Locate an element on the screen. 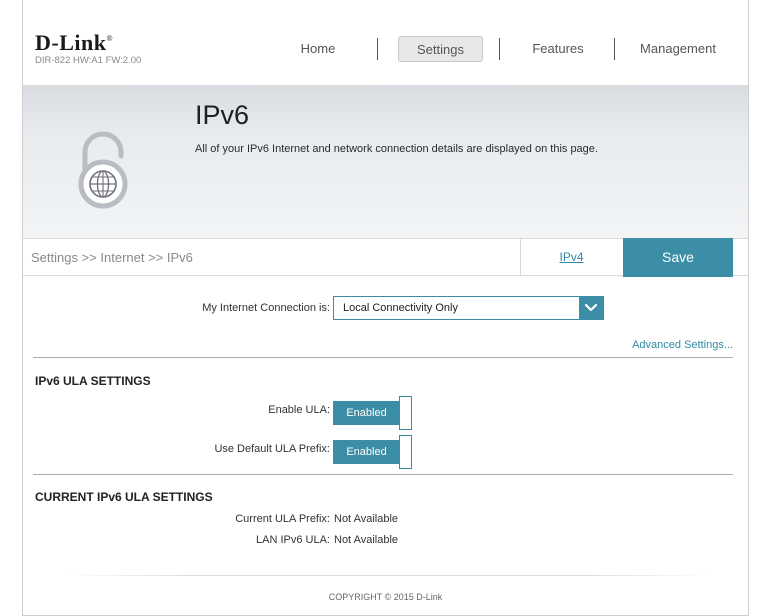 The image size is (771, 616). default-ula-prefix-toggle: Enabled is located at coordinates (373, 452).